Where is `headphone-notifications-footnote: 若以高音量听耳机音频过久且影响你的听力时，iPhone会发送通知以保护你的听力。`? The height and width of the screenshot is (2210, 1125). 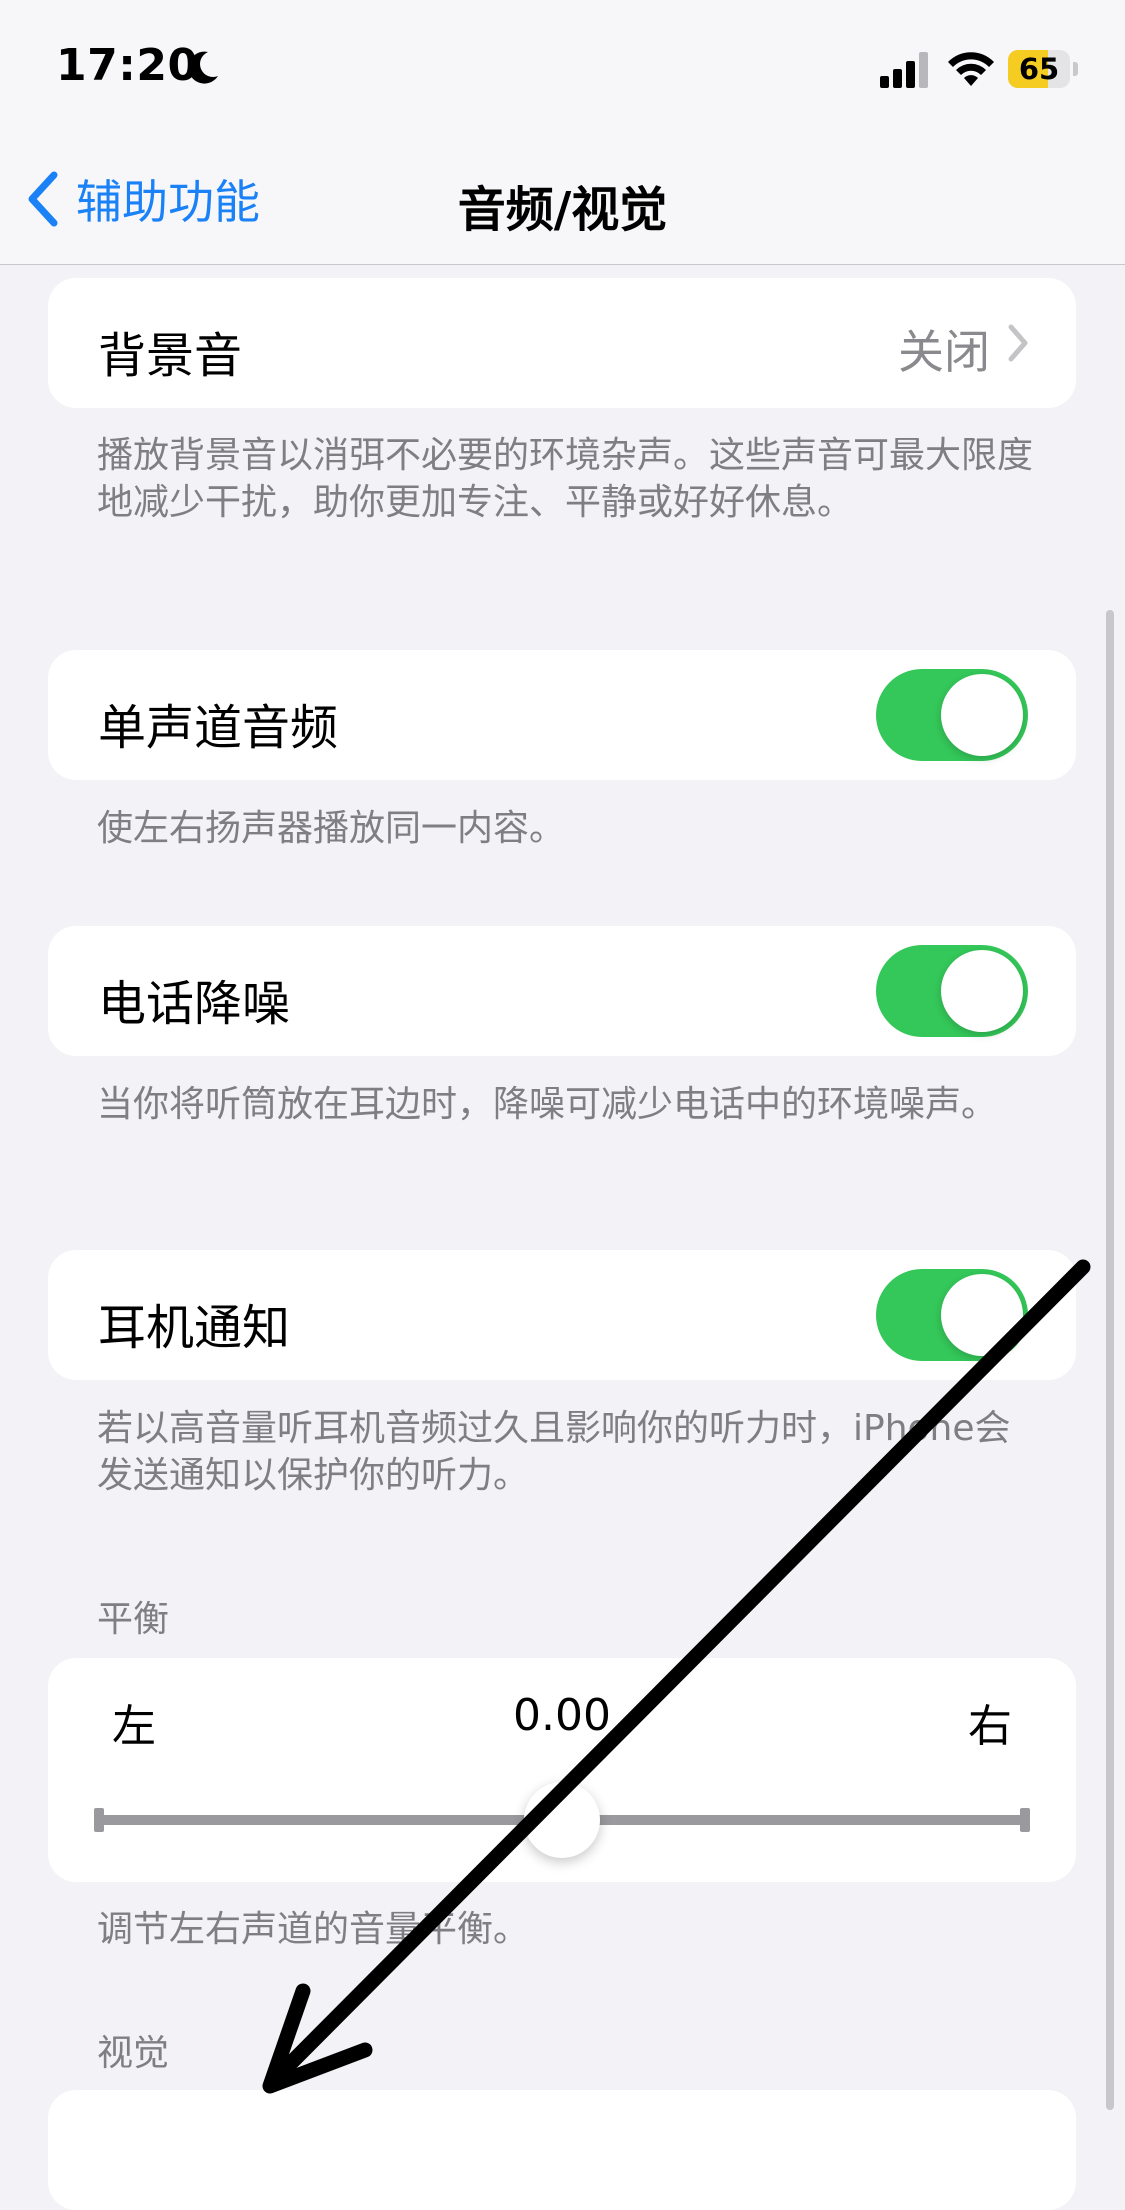
headphone-notifications-footnote: 若以高音量听耳机音频过久且影响你的听力时，iPhone会发送通知以保护你的听力。 is located at coordinates (554, 1452).